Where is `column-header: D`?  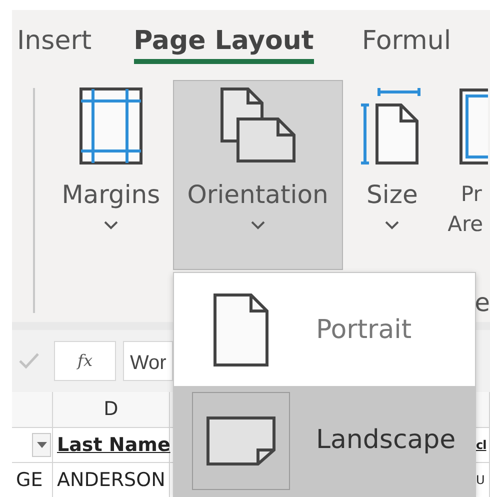 column-header: D is located at coordinates (111, 410).